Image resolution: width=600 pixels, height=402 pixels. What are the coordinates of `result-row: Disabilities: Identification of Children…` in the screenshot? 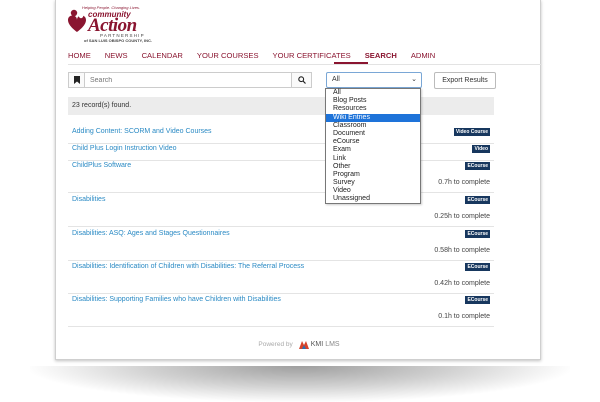 It's located at (281, 278).